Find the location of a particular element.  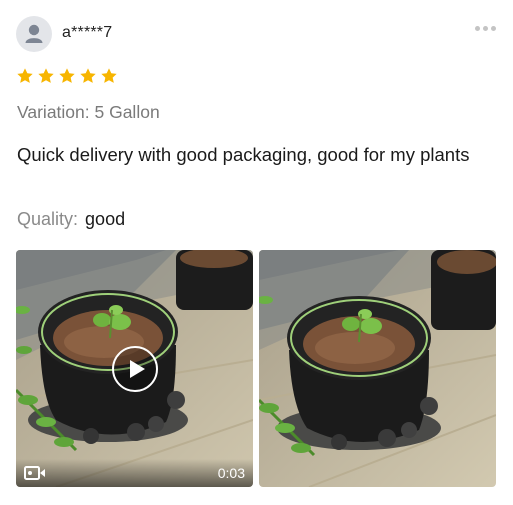

quality-label: Quality: is located at coordinates (48, 219).